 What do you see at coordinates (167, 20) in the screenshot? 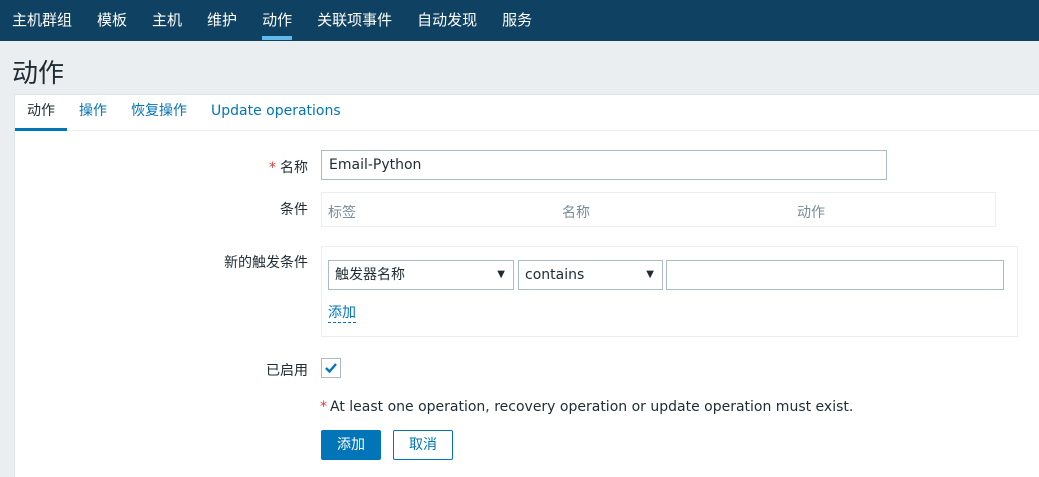
I see `nav-item-hosts: 主机` at bounding box center [167, 20].